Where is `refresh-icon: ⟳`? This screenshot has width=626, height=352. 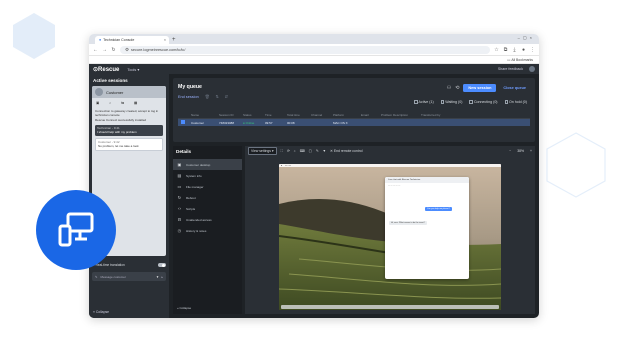
refresh-icon: ⟳ is located at coordinates (288, 151).